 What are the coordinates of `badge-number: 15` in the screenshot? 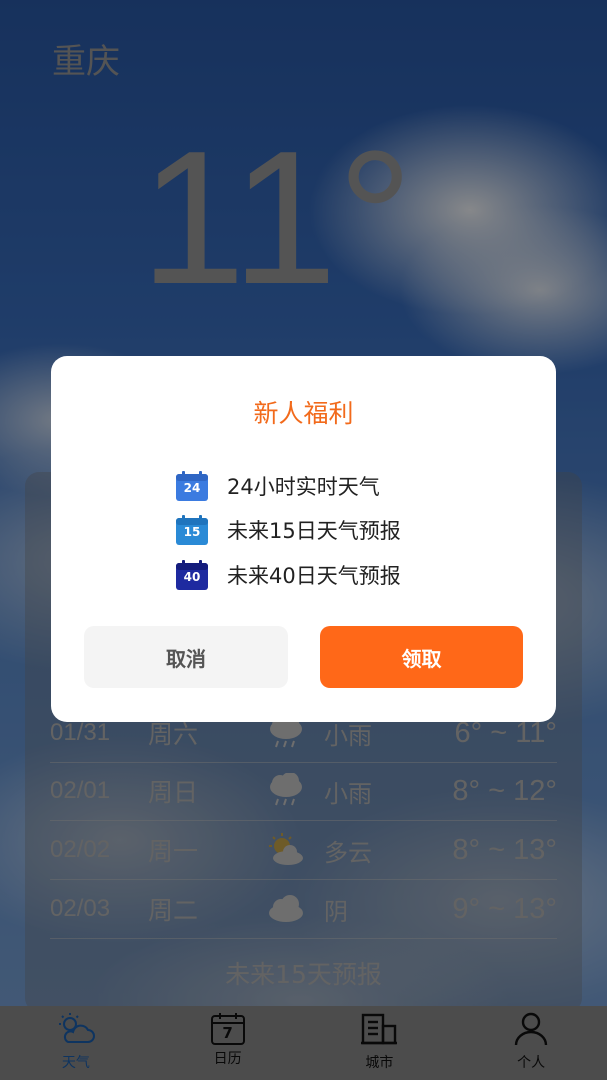 It's located at (192, 532).